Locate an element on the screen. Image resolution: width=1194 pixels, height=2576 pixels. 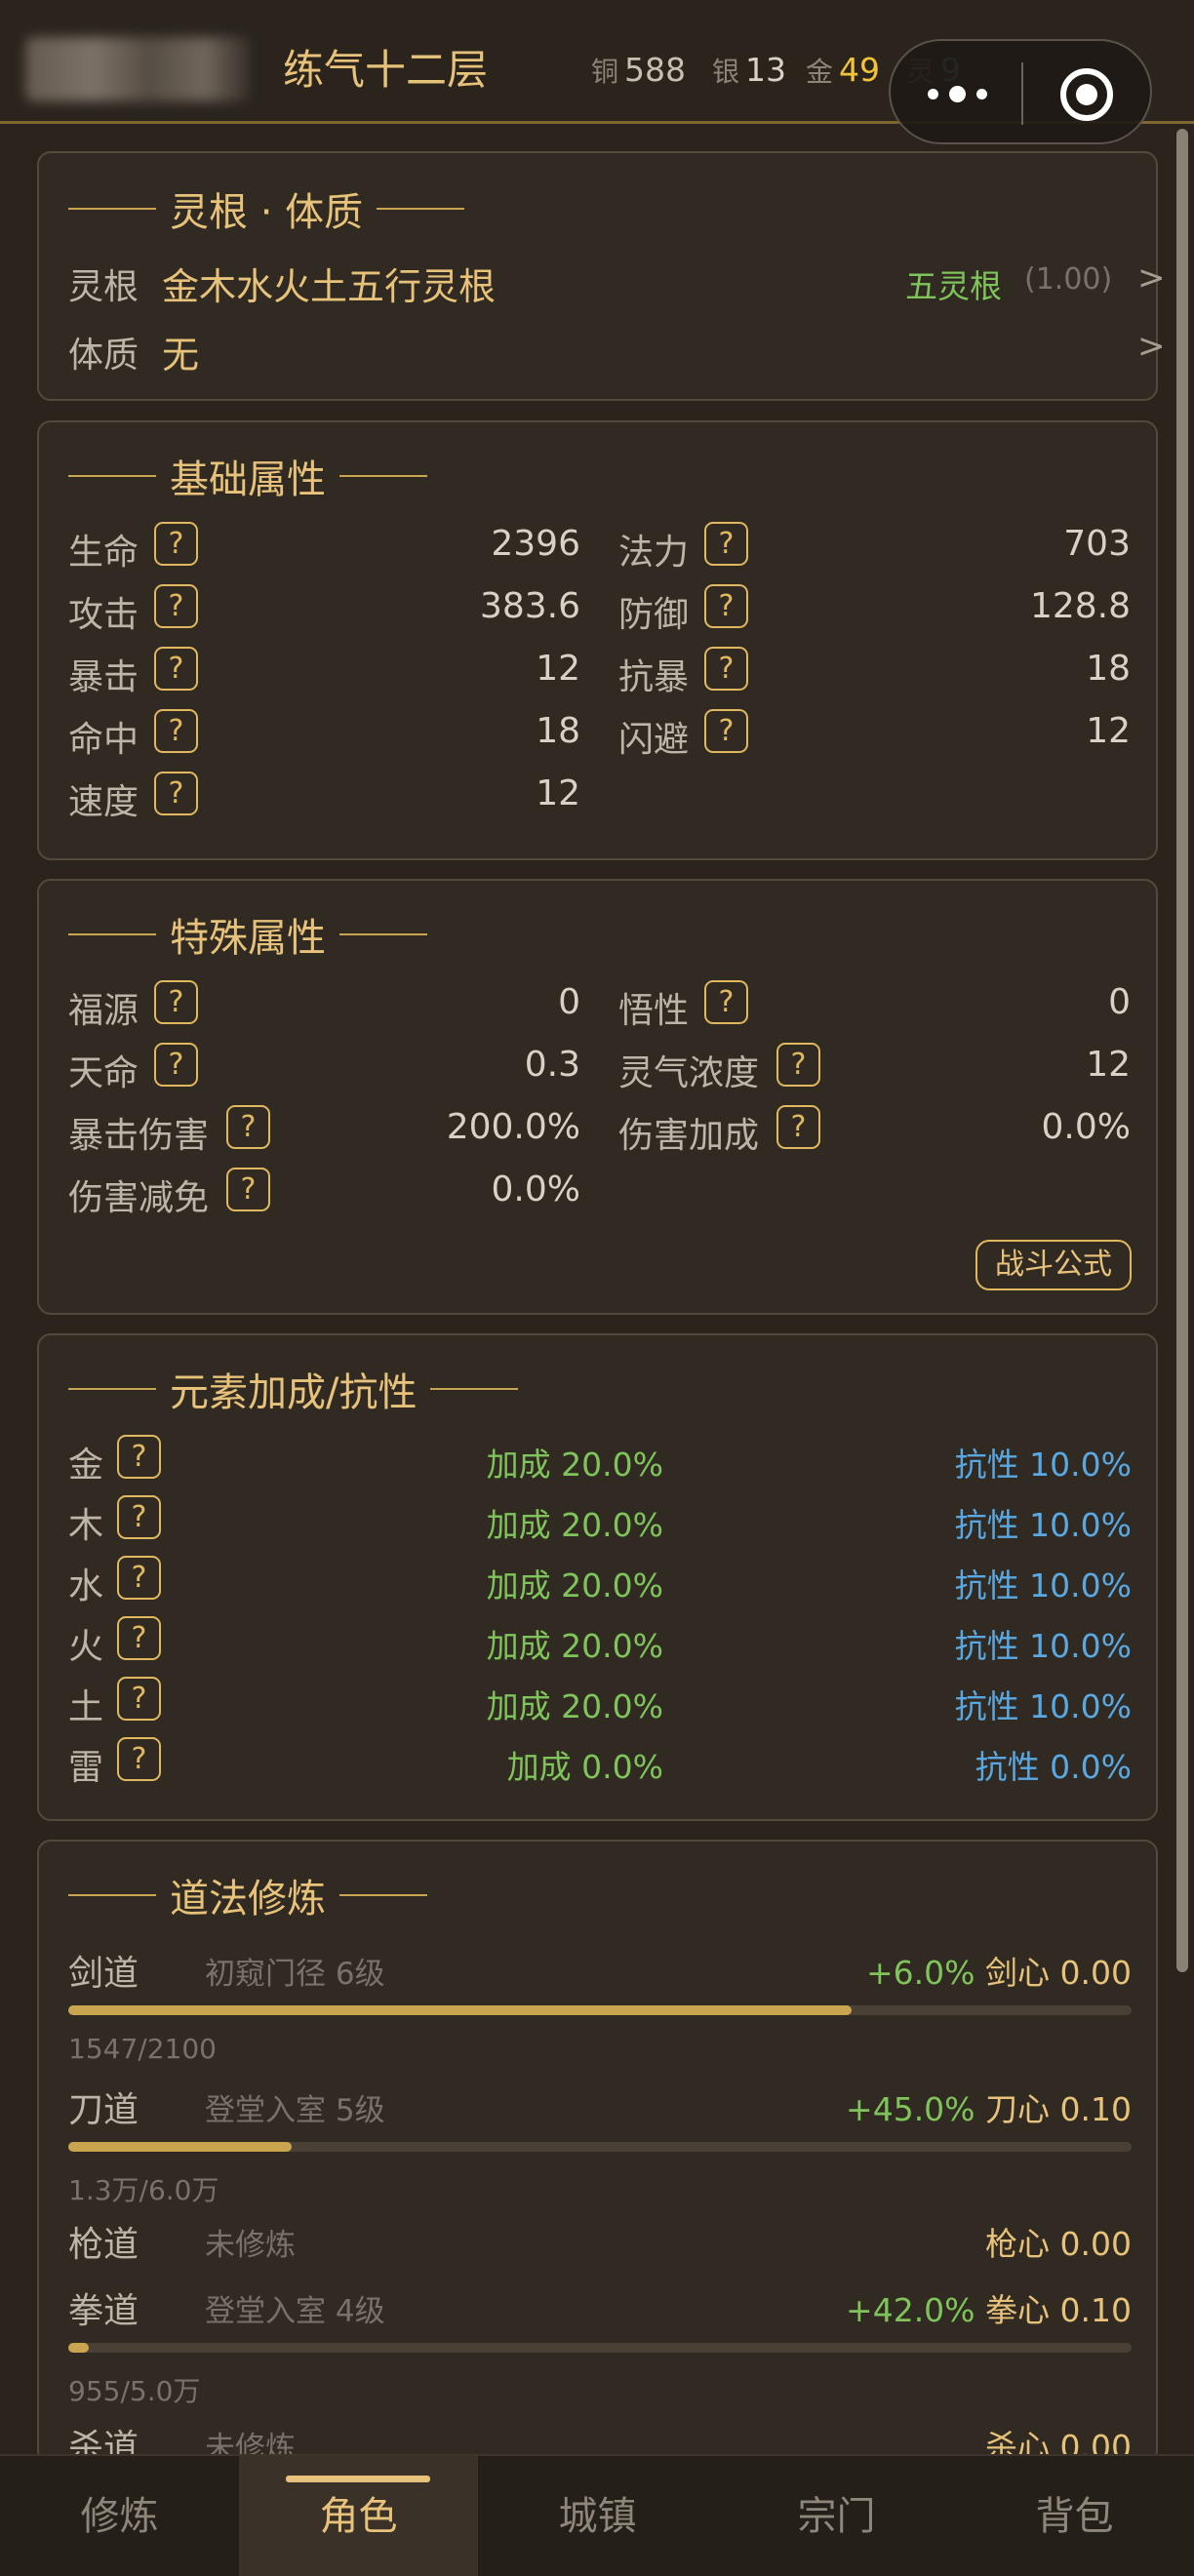
attr-label: 悟性 is located at coordinates (654, 1011).